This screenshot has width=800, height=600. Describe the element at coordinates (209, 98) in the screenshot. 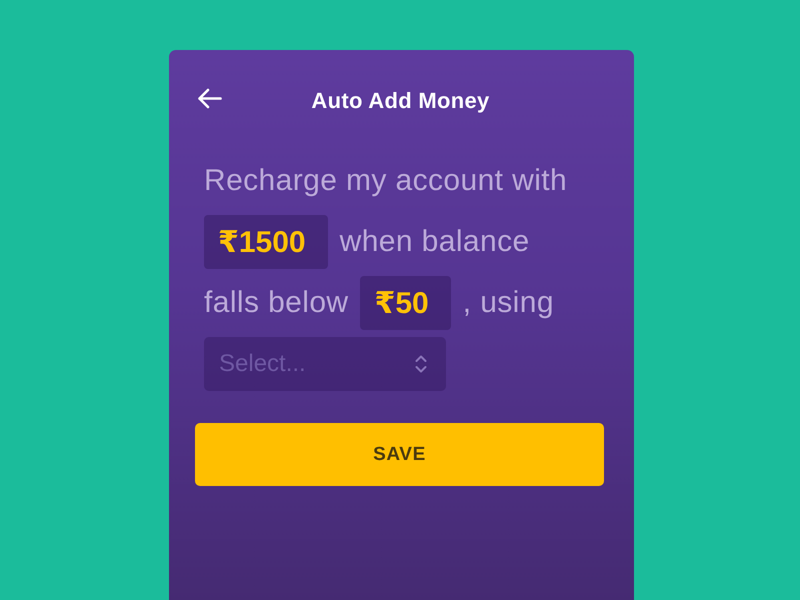

I see `back-arrow-icon` at that location.